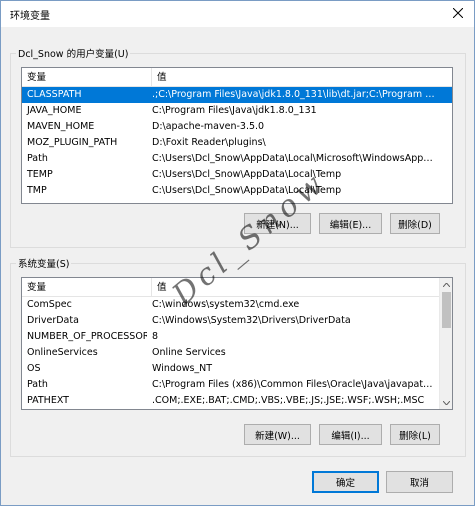 The image size is (475, 506). I want to click on table-row: TEMP C:\Users\Dcl_Snow\AppData\Local\Temp, so click(237, 175).